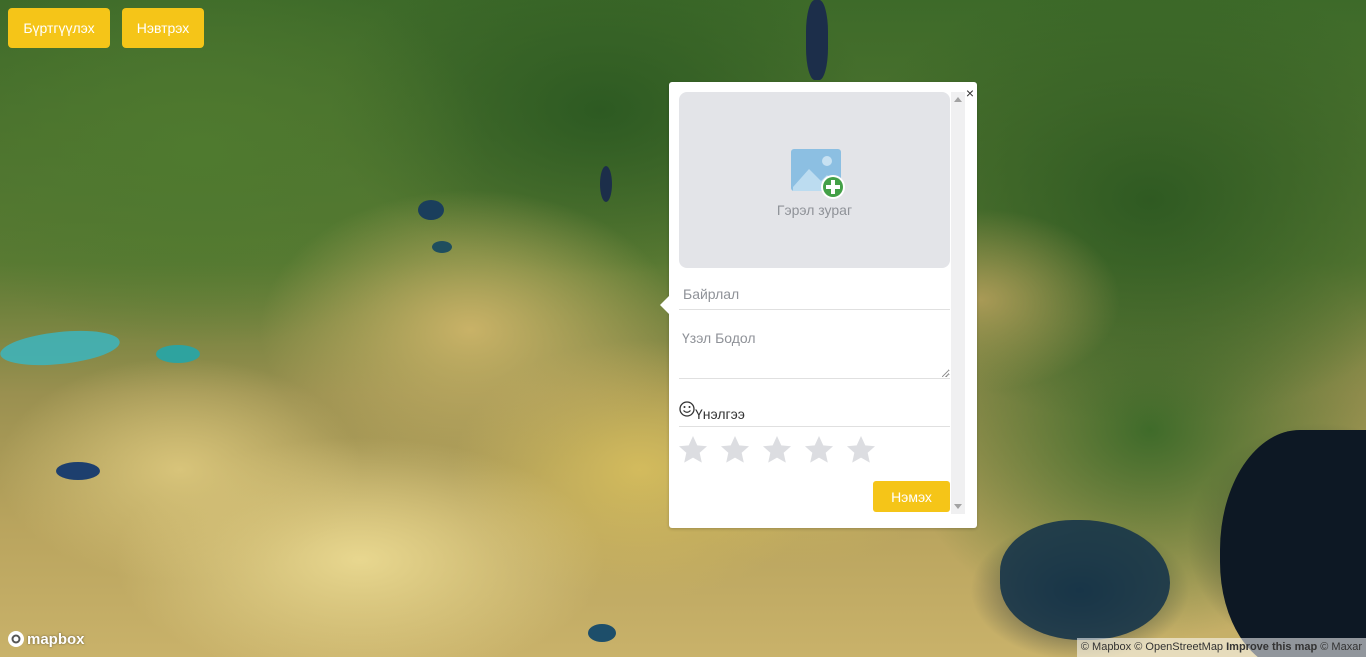 The image size is (1366, 657). Describe the element at coordinates (1178, 647) in the screenshot. I see `osm-attribution-link: © OpenStreetMap` at that location.